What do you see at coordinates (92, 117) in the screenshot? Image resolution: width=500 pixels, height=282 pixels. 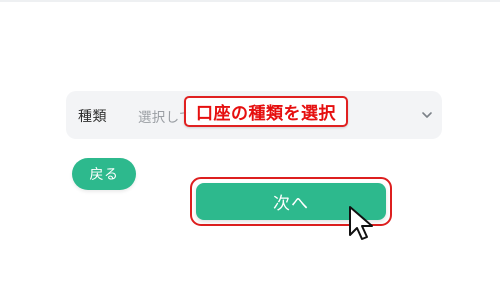 I see `select-label: 種類` at bounding box center [92, 117].